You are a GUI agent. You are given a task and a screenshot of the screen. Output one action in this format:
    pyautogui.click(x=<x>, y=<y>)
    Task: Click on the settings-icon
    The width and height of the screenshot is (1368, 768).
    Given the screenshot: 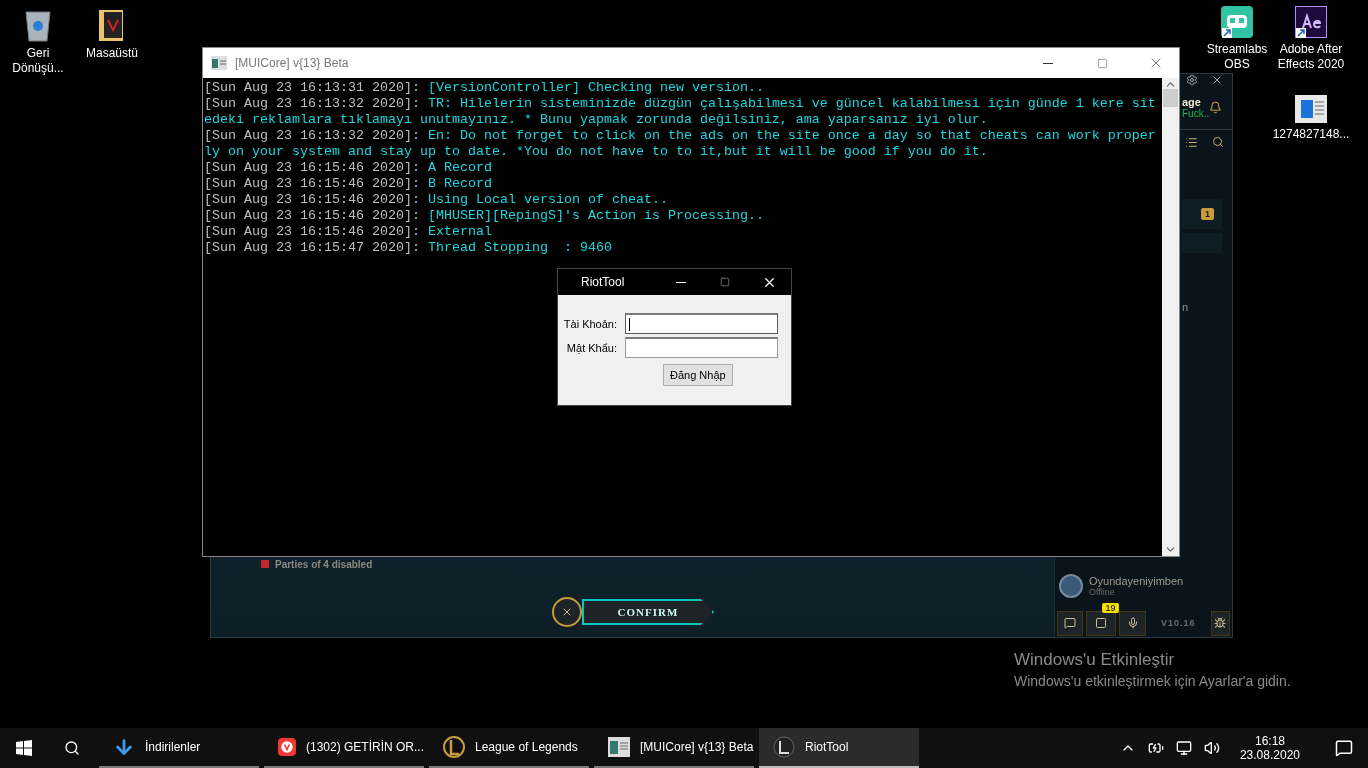 What is the action you would take?
    pyautogui.click(x=1192, y=80)
    